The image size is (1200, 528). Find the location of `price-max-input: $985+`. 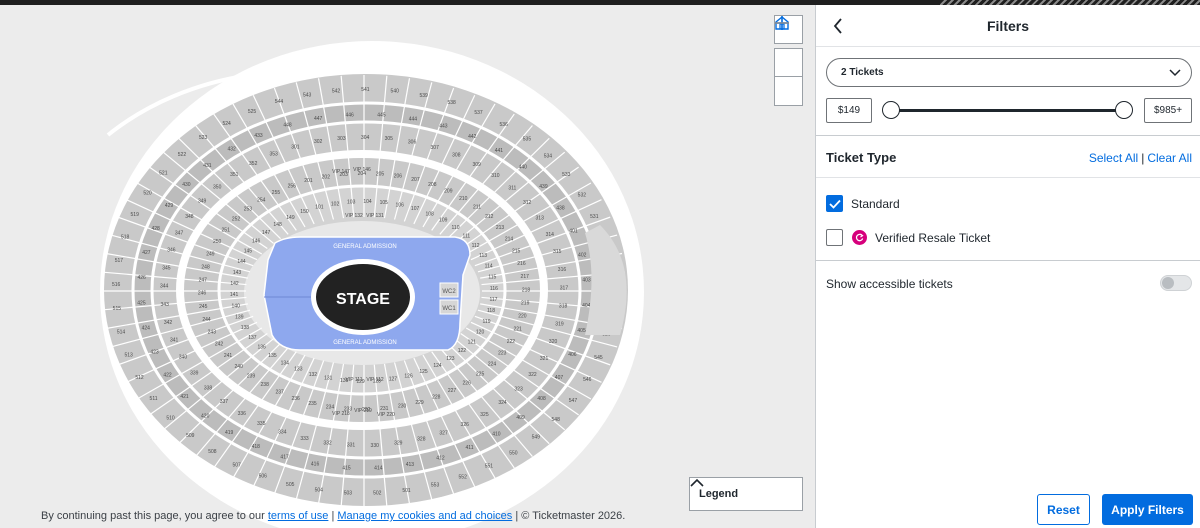

price-max-input: $985+ is located at coordinates (1168, 110).